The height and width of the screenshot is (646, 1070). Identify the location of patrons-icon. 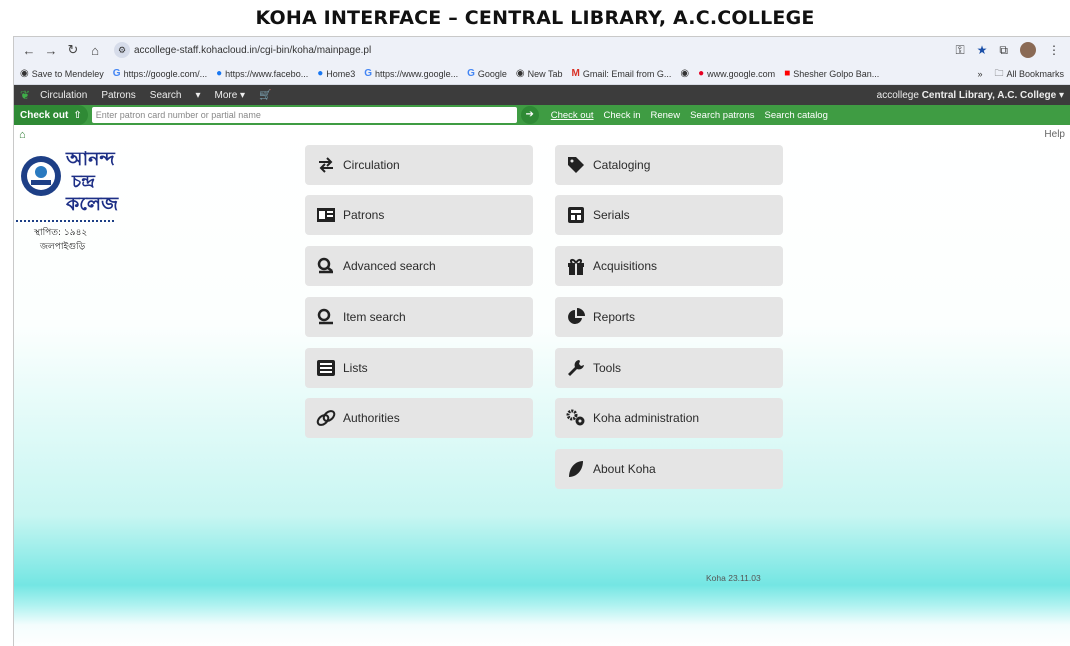
(326, 215).